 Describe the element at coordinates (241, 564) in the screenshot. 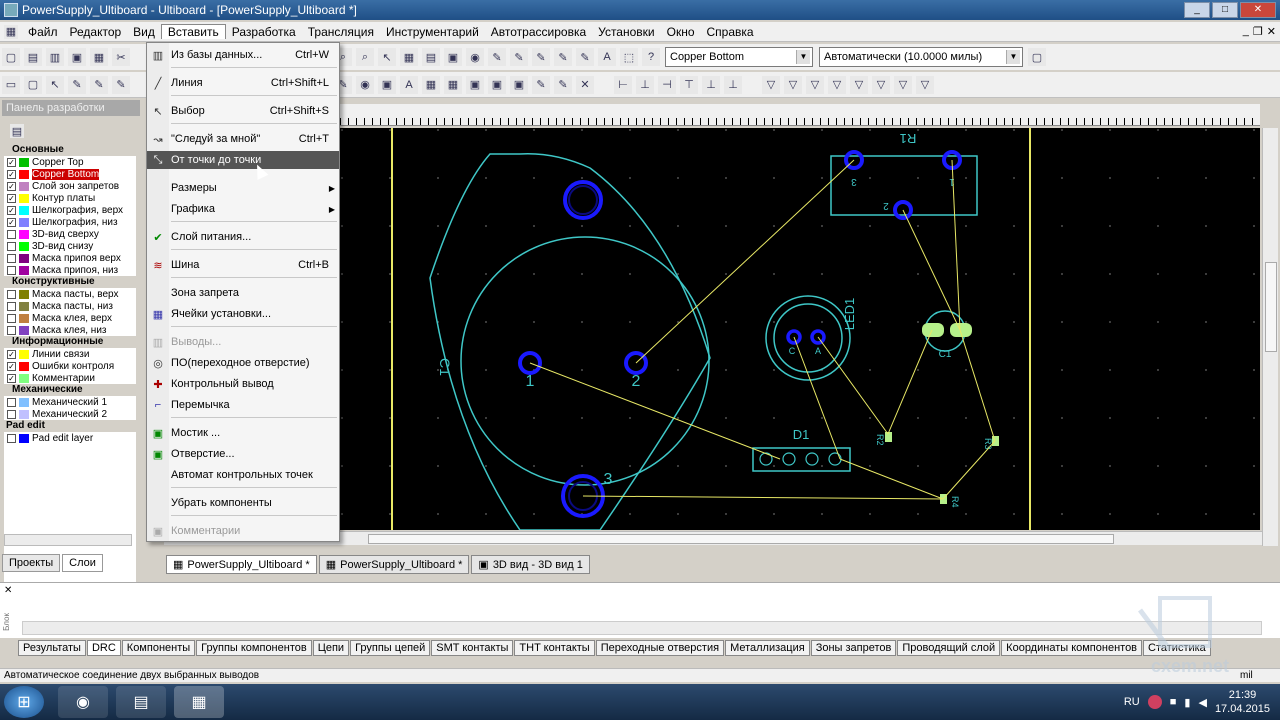

I see `tab-pcb-1: ▦ PowerSupply_Ultiboard *` at that location.